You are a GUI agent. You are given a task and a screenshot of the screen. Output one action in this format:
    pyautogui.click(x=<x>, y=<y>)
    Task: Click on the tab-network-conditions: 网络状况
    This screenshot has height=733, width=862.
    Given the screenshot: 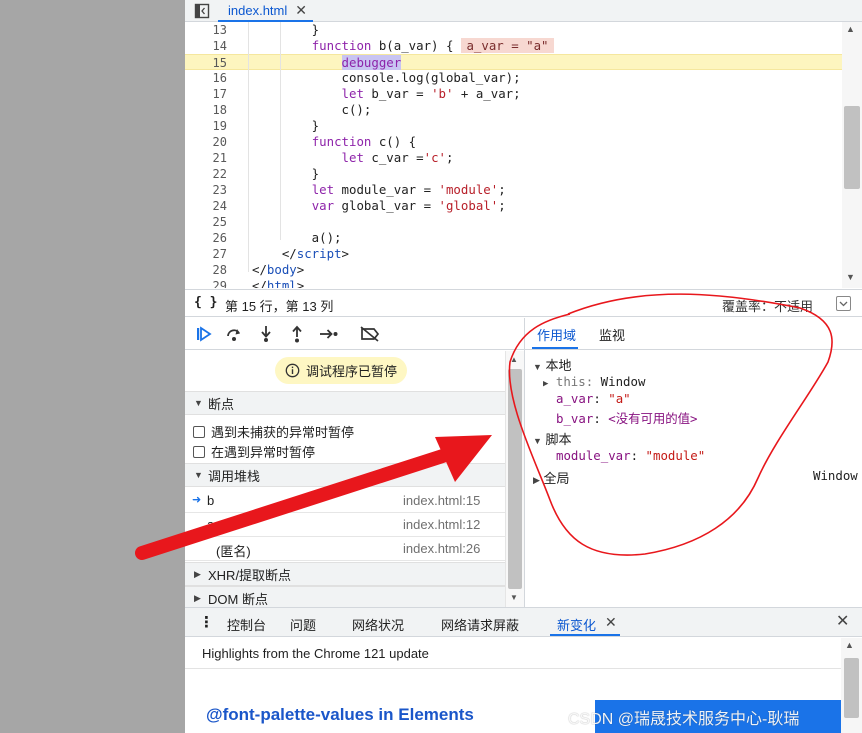 What is the action you would take?
    pyautogui.click(x=378, y=624)
    